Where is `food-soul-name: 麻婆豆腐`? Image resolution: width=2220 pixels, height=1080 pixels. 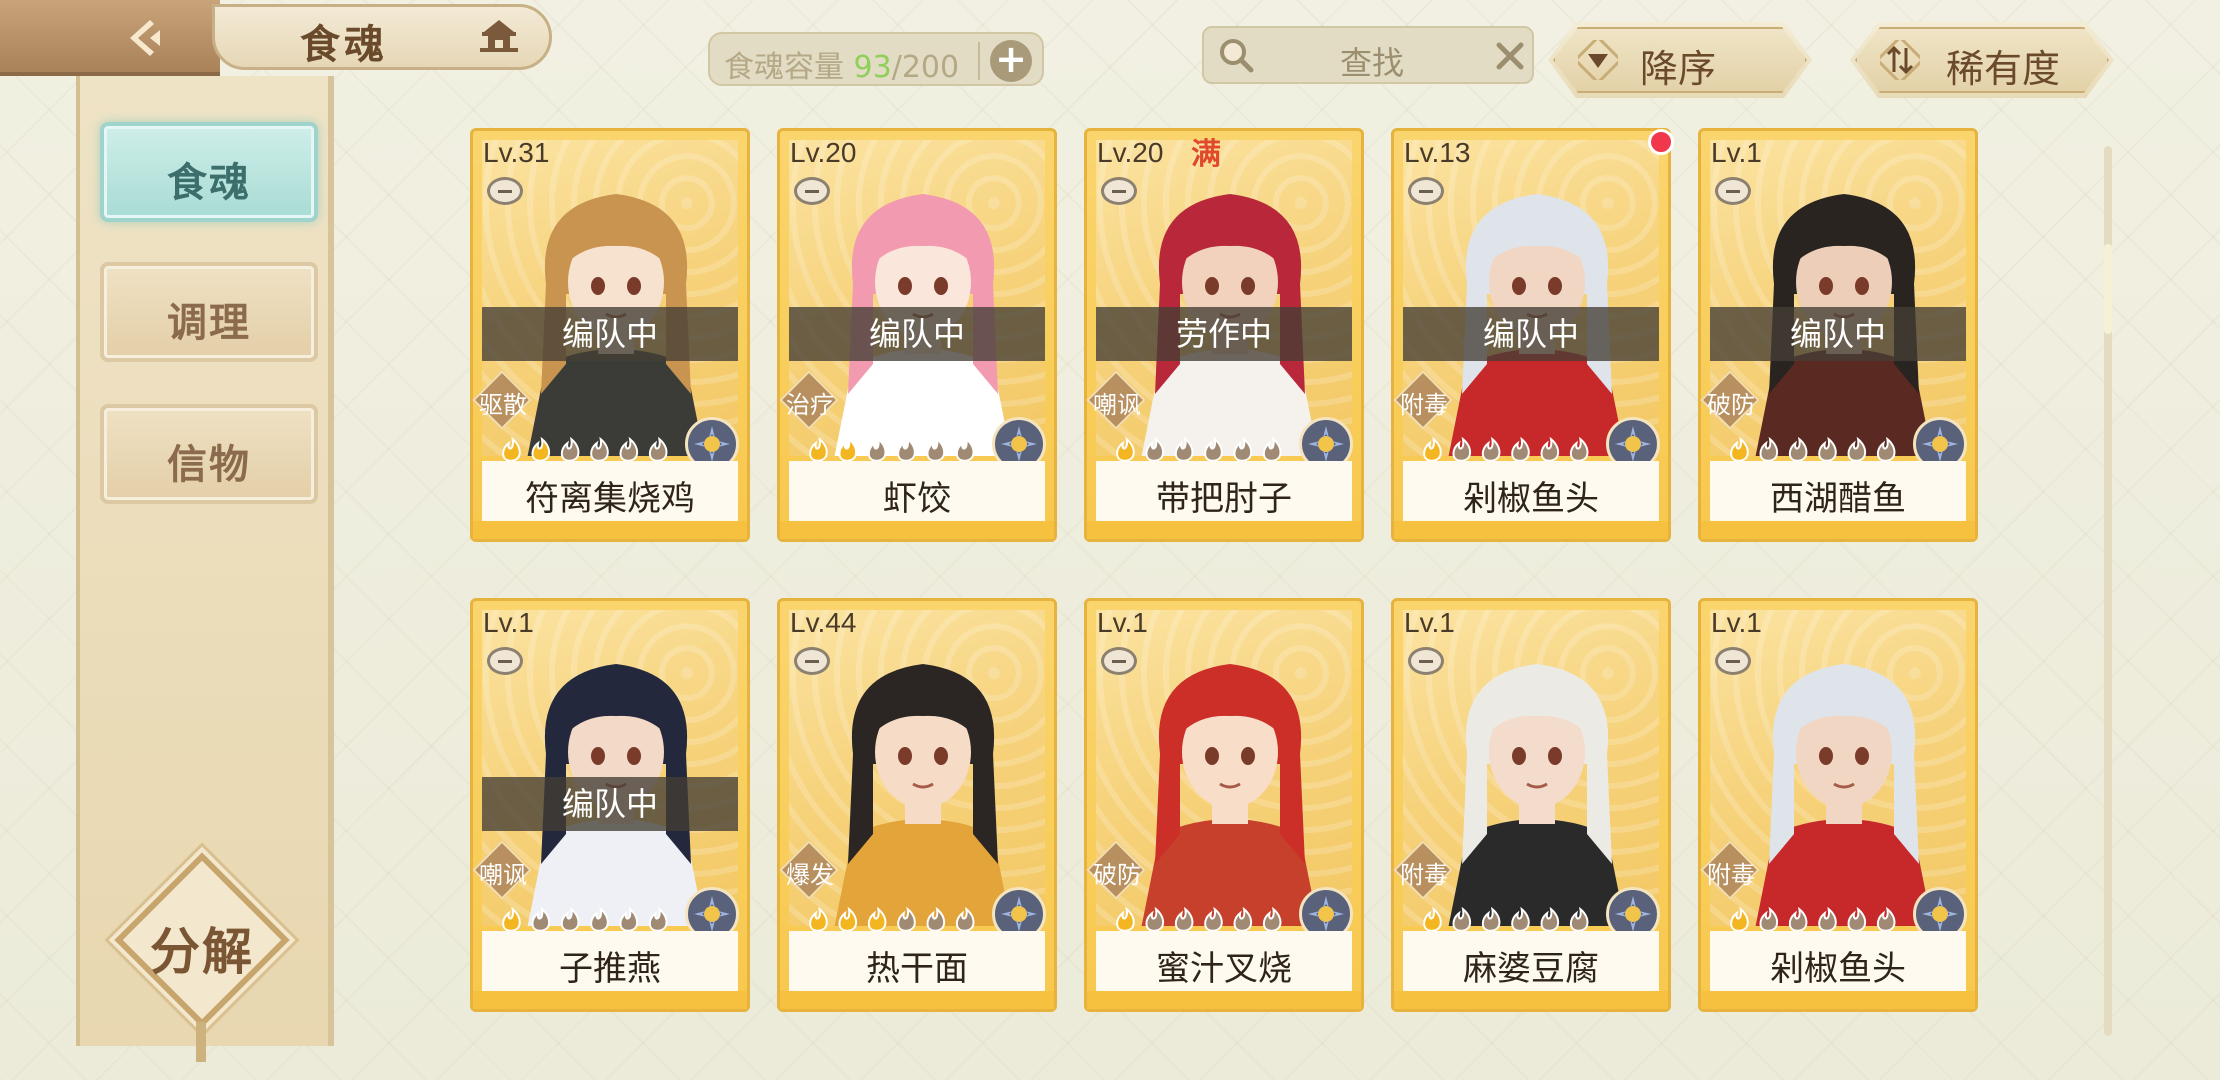 food-soul-name: 麻婆豆腐 is located at coordinates (1531, 969).